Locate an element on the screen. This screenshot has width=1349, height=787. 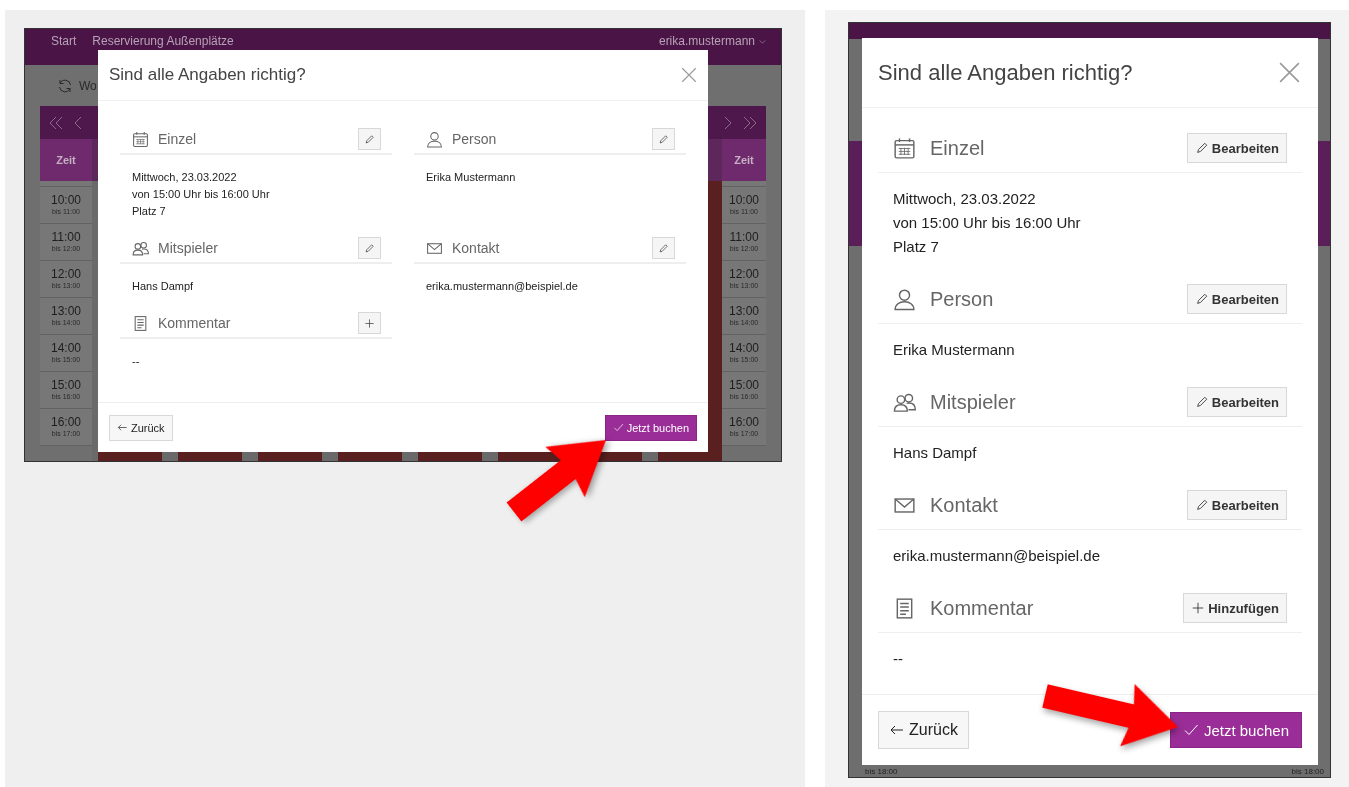
people-icon is located at coordinates (140, 248).